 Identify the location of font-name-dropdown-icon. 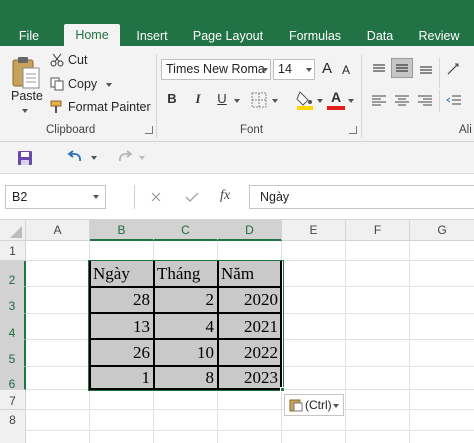
(265, 70).